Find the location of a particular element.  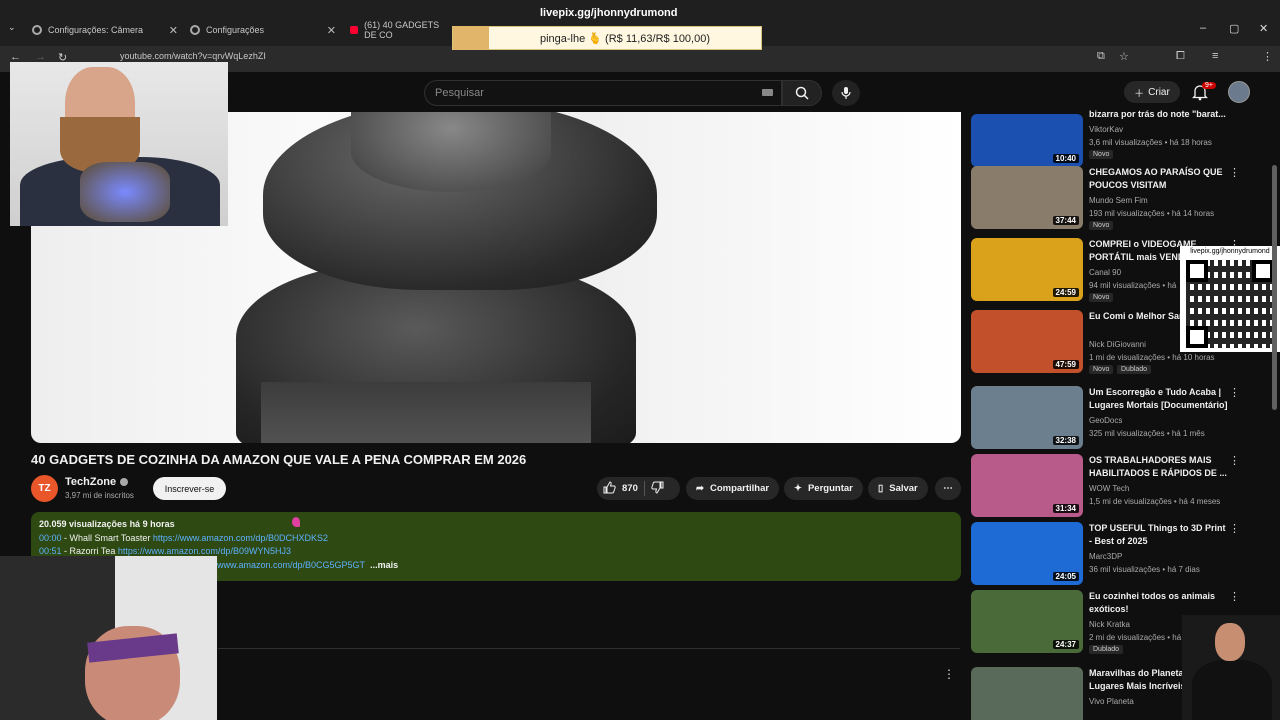

comments-divider is located at coordinates (589, 648).